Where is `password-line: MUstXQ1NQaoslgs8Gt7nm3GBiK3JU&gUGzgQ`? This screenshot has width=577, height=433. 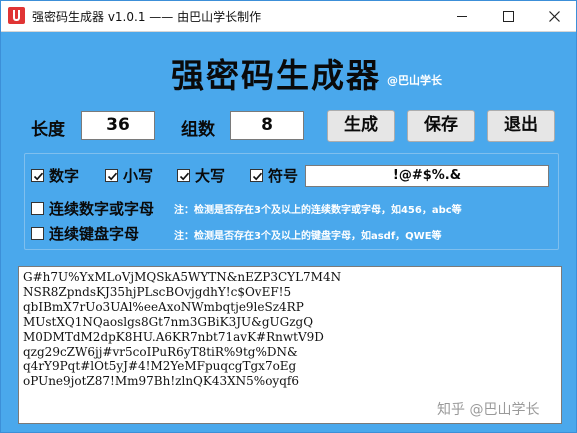
password-line: MUstXQ1NQaoslgs8Gt7nm3GBiK3JU&gUGzgQ is located at coordinates (168, 321).